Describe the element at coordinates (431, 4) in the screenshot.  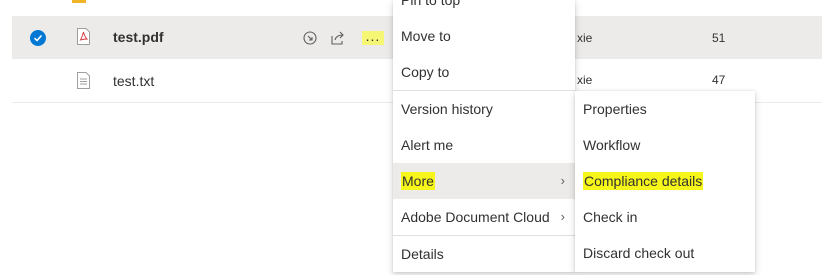
I see `menu-item-label: Pin to top` at that location.